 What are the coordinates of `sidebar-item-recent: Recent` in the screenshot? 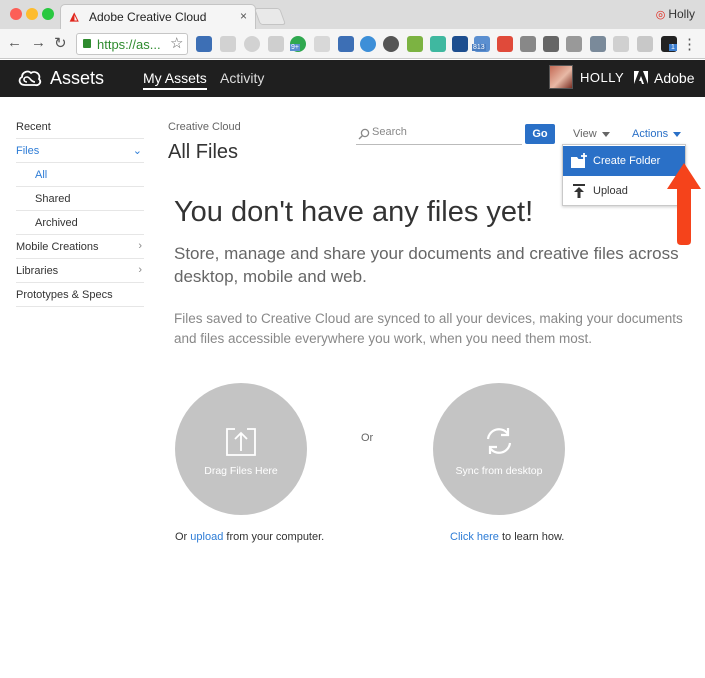 It's located at (80, 127).